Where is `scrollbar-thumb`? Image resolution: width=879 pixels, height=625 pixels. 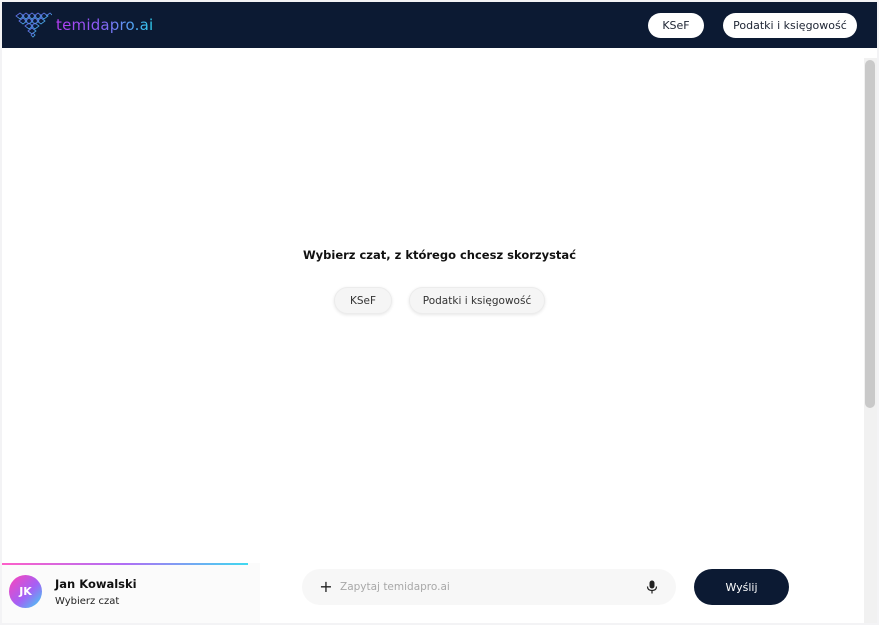 scrollbar-thumb is located at coordinates (870, 234).